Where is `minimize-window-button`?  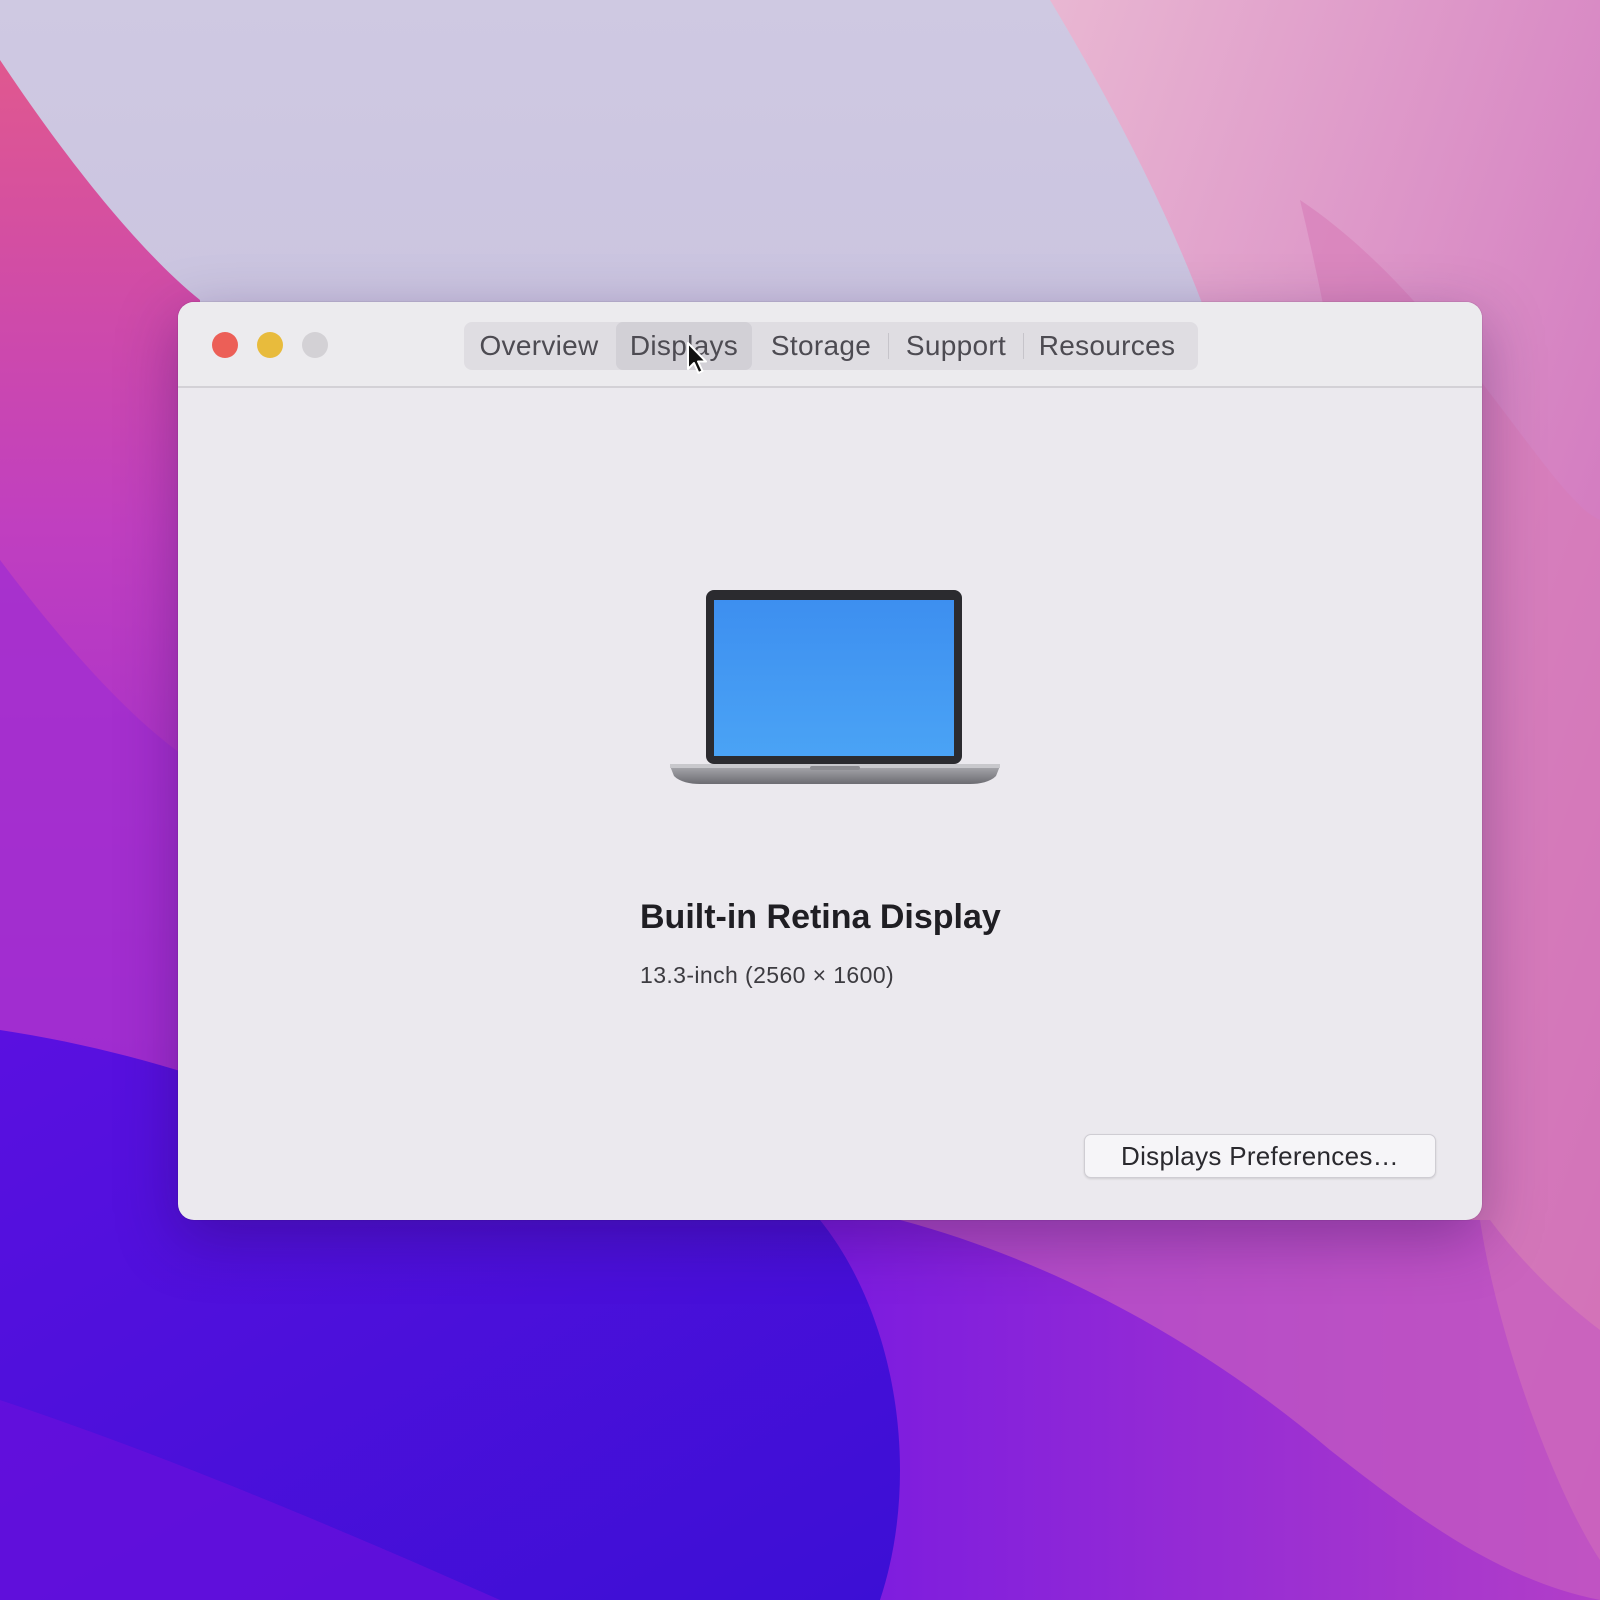 minimize-window-button is located at coordinates (270, 345).